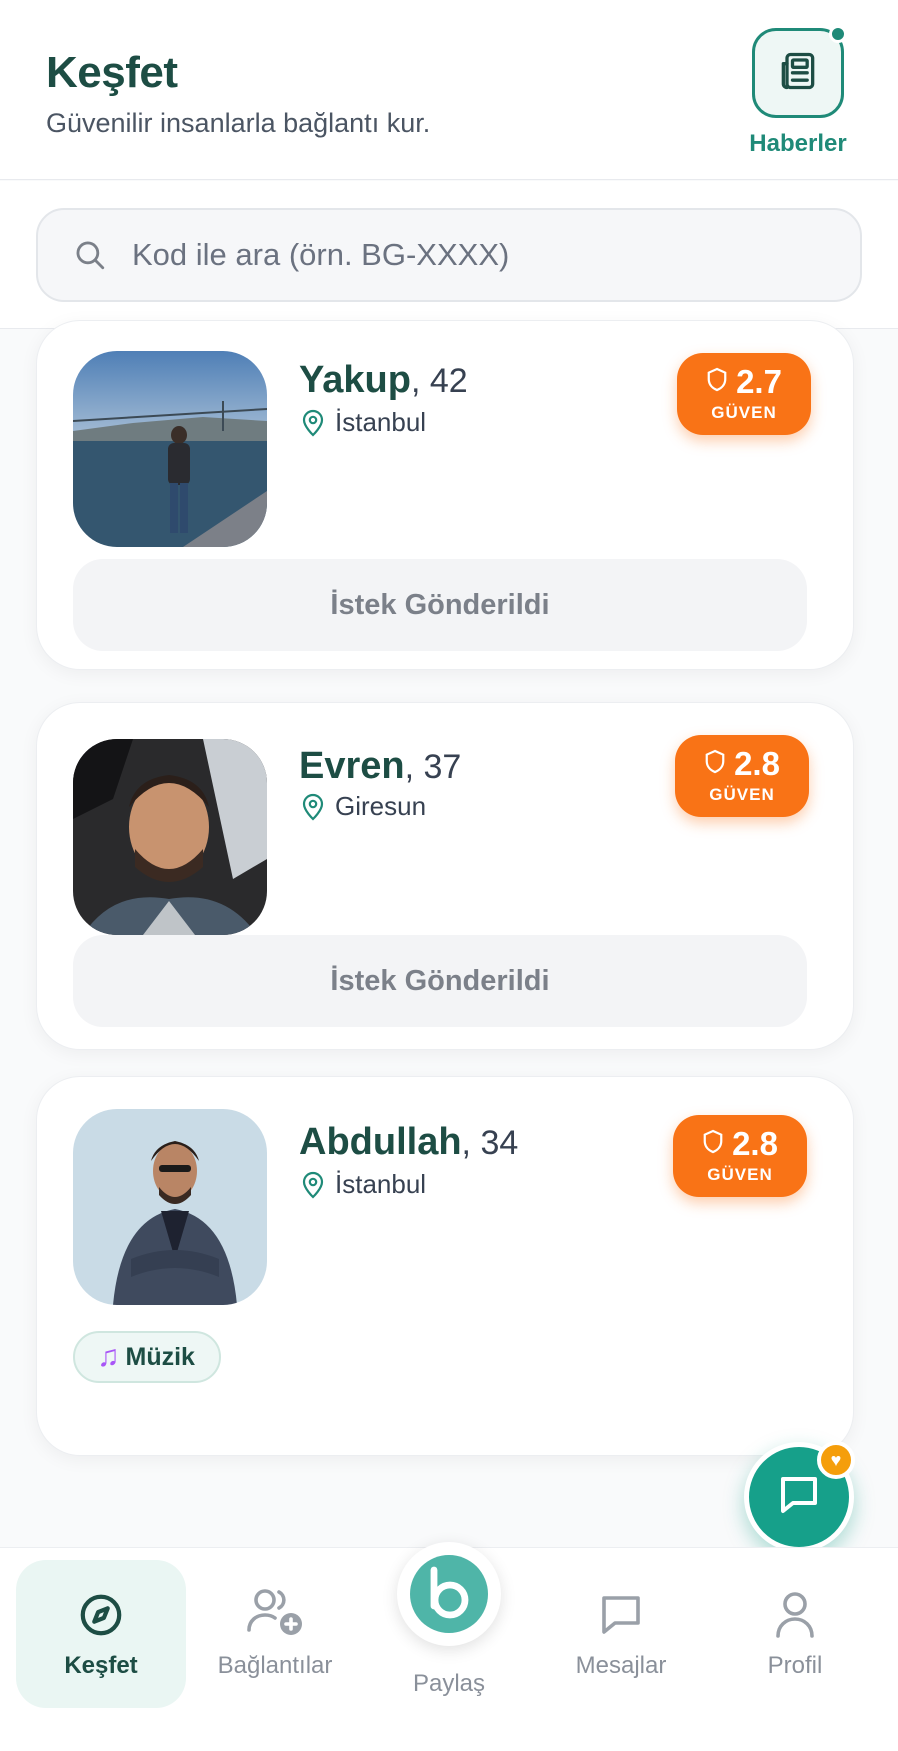 Image resolution: width=898 pixels, height=1751 pixels. Describe the element at coordinates (101, 1599) in the screenshot. I see `compass-icon` at that location.